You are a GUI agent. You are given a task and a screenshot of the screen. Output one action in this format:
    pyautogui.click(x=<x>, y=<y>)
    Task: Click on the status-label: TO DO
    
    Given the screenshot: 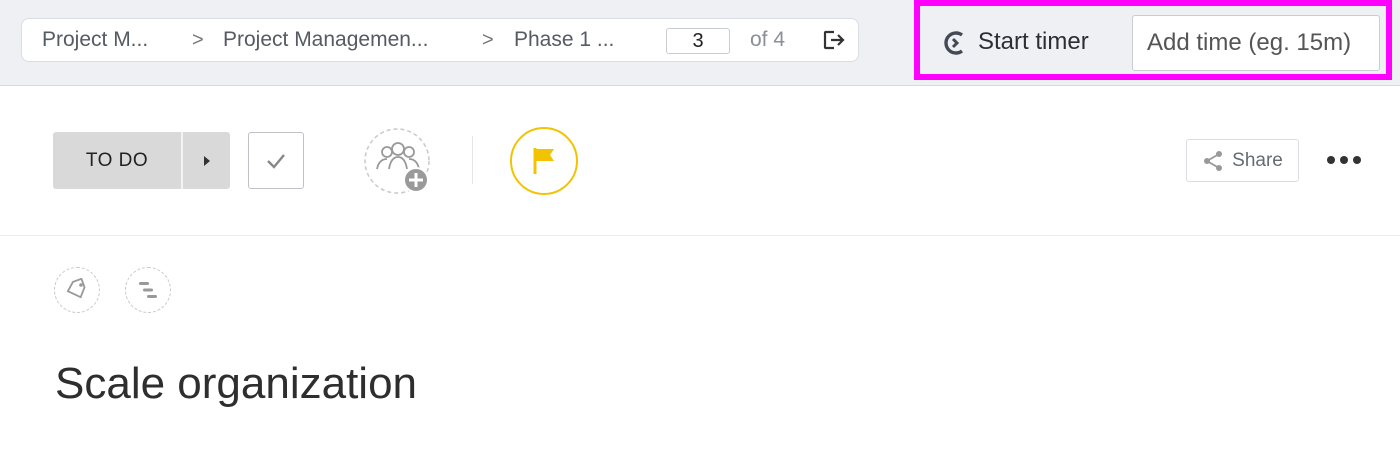 What is the action you would take?
    pyautogui.click(x=117, y=160)
    